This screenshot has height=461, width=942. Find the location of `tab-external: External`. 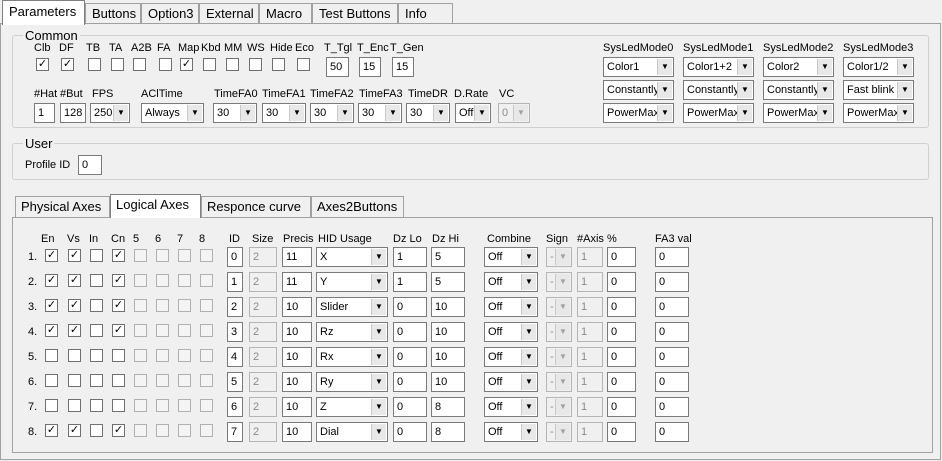

tab-external: External is located at coordinates (229, 13).